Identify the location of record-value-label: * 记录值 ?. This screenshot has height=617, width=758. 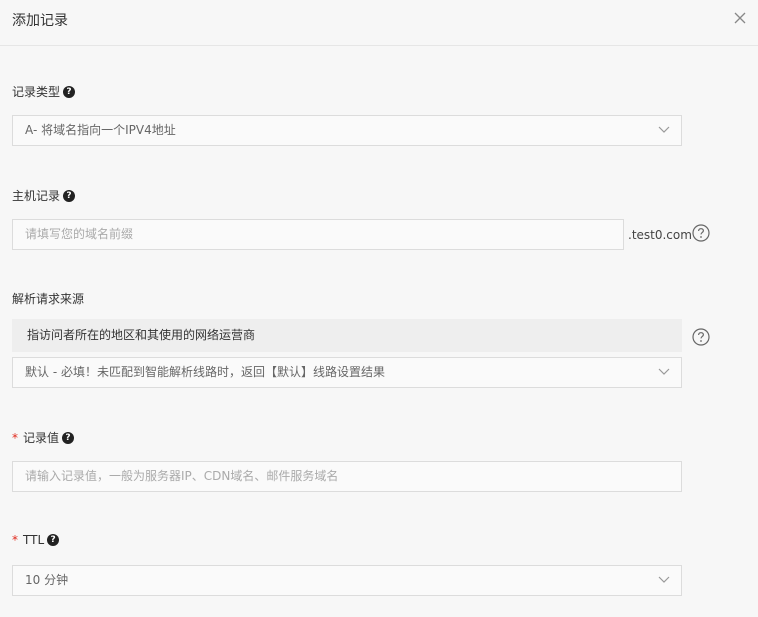
(43, 437).